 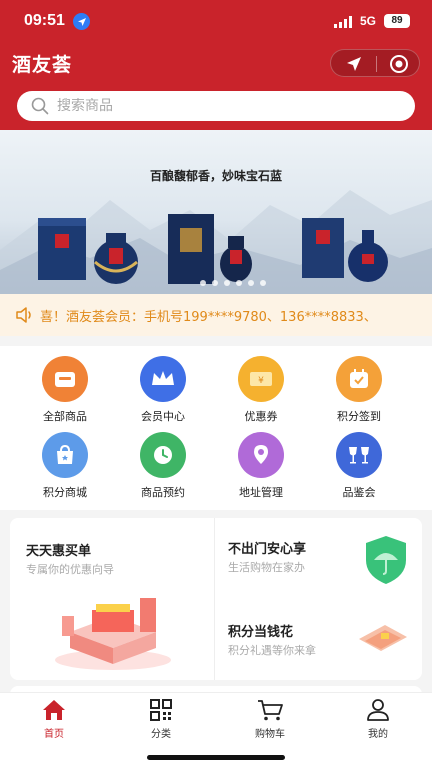 I want to click on search-input, so click(x=207, y=106).